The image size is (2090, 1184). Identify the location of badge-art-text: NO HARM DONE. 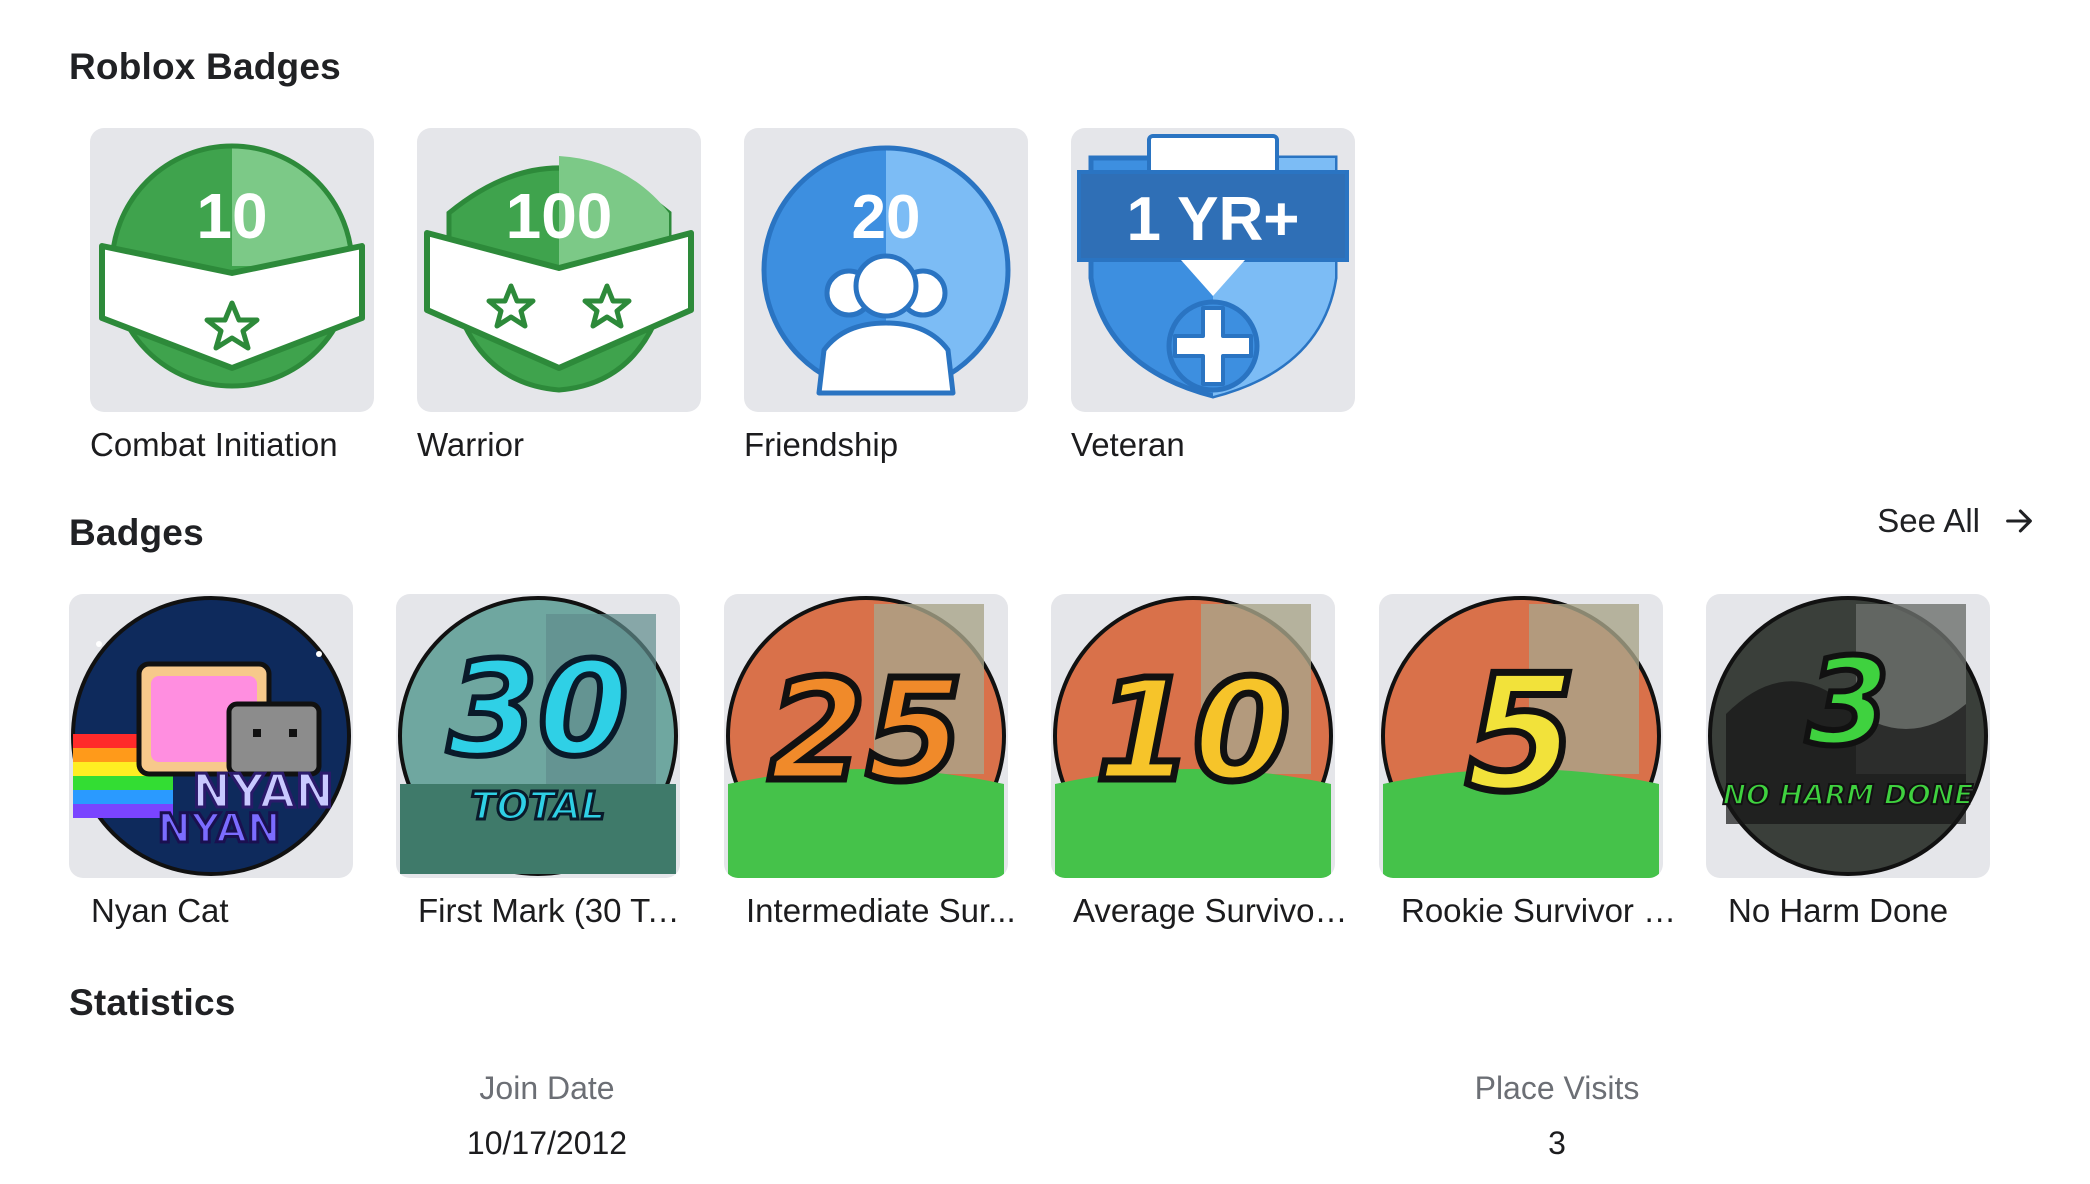
(1848, 794).